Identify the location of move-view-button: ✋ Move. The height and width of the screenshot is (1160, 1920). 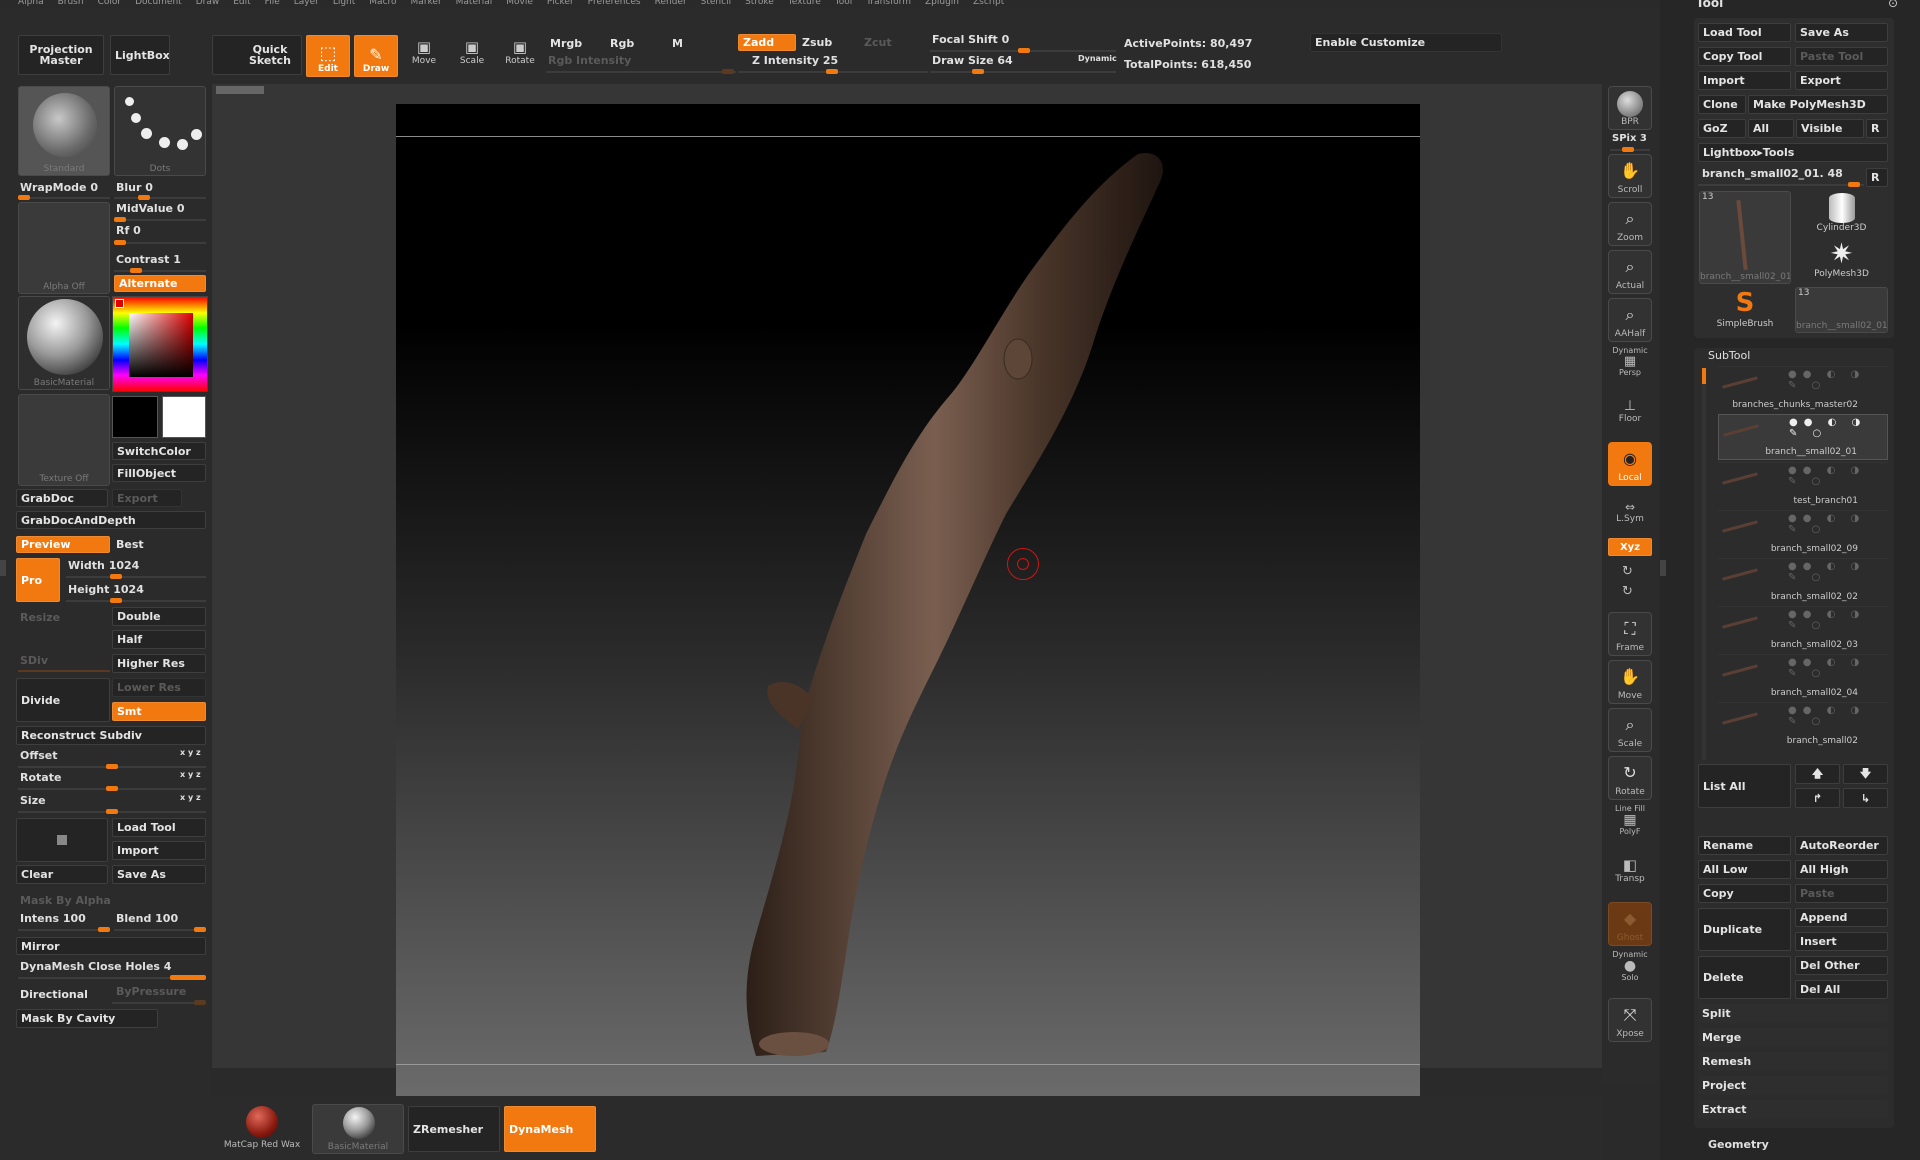
(1630, 682).